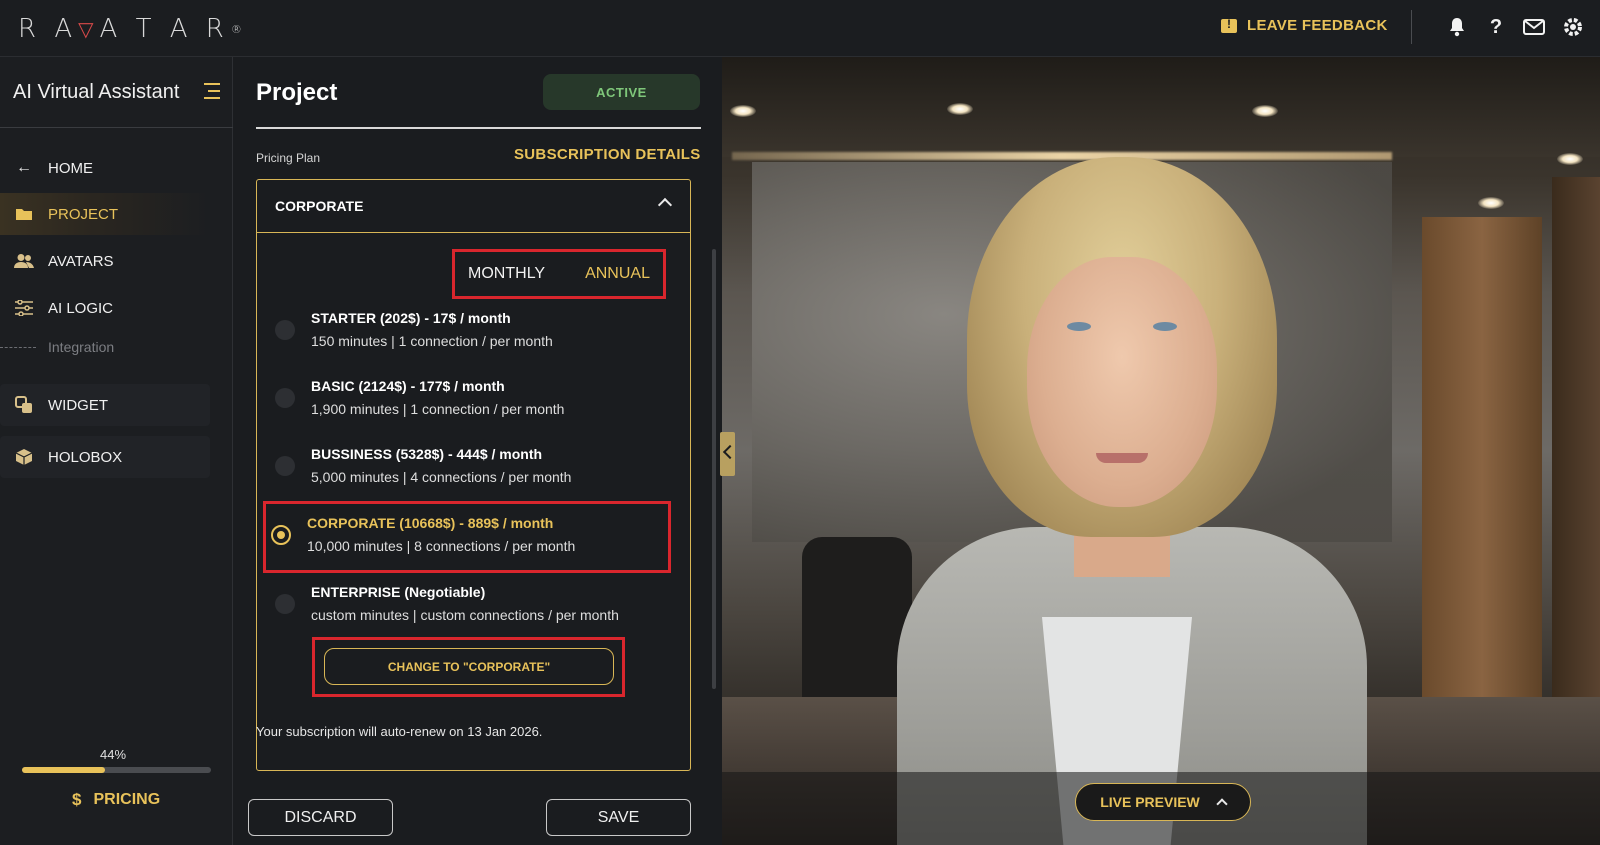 This screenshot has height=845, width=1600. Describe the element at coordinates (617, 274) in the screenshot. I see `annual-option: ANNUAL` at that location.